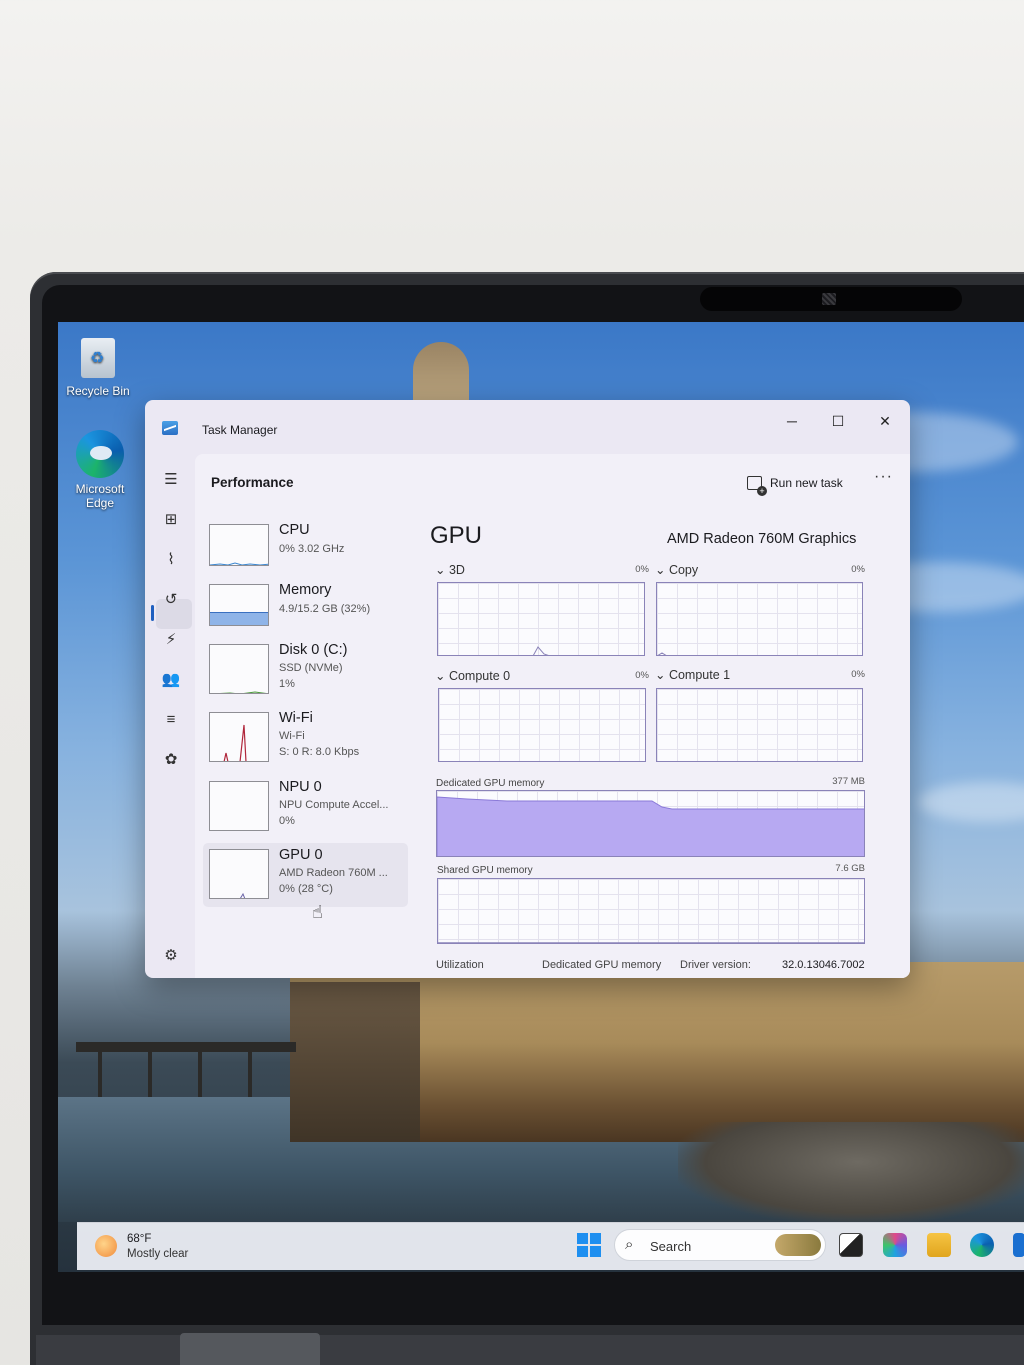  What do you see at coordinates (602, 965) in the screenshot?
I see `dedicated-memory-stat-label: Dedicated GPU memory` at bounding box center [602, 965].